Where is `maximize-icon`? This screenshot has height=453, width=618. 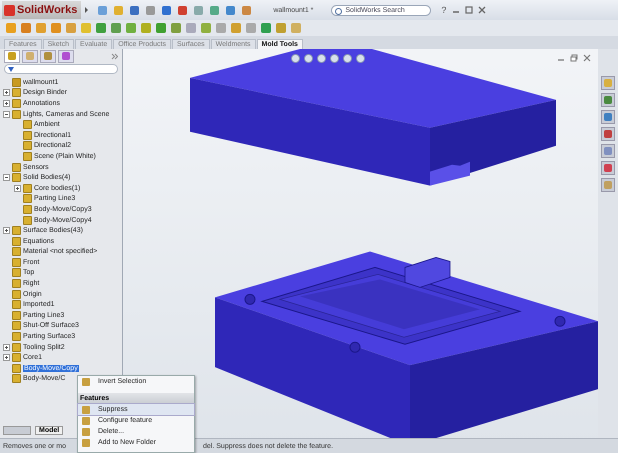
maximize-icon is located at coordinates (469, 10).